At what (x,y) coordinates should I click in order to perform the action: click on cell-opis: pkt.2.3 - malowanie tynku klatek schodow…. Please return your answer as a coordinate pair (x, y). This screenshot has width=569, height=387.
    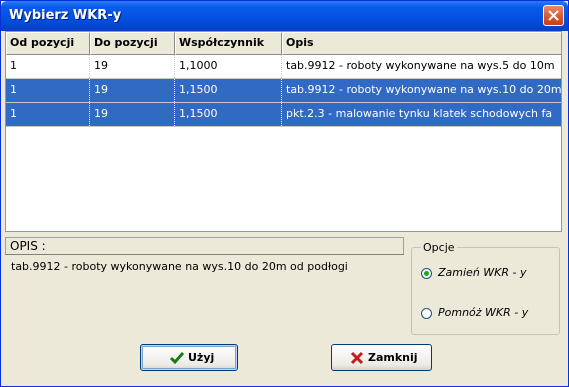
    Looking at the image, I should click on (419, 113).